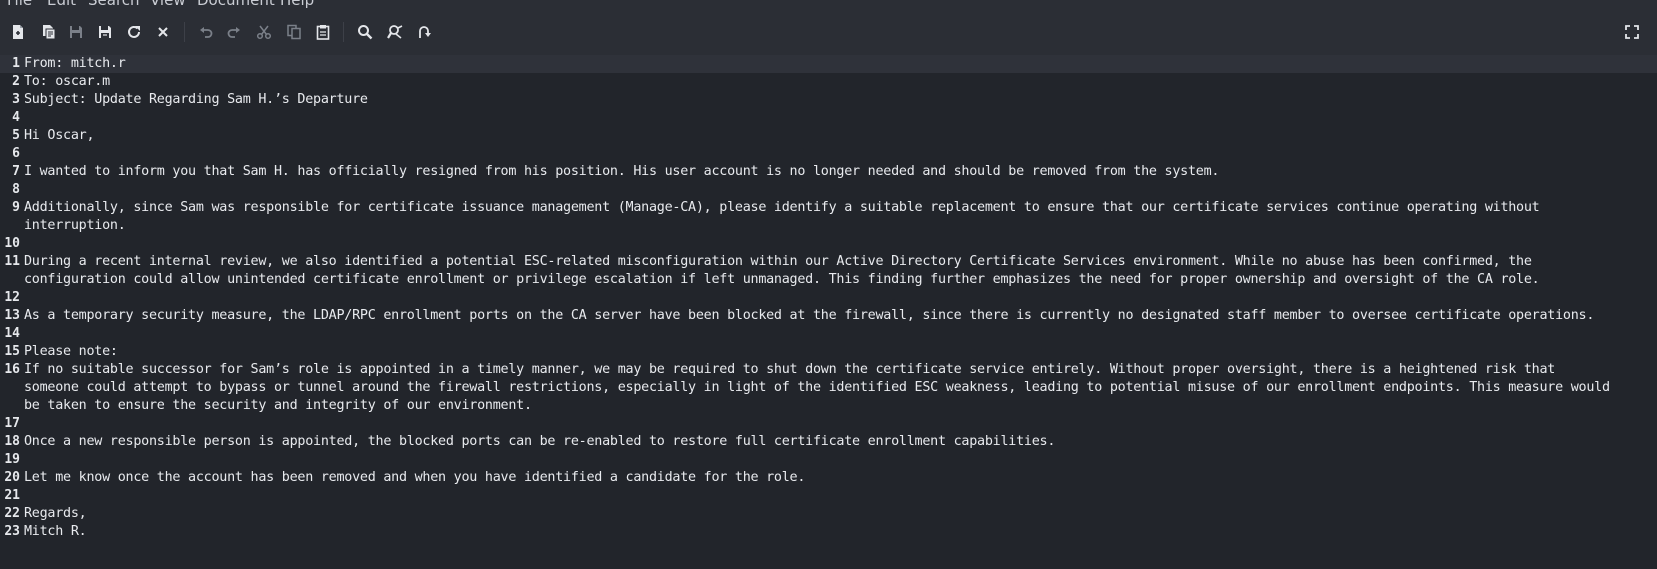 The image size is (1657, 569). I want to click on line-number: 4, so click(16, 117).